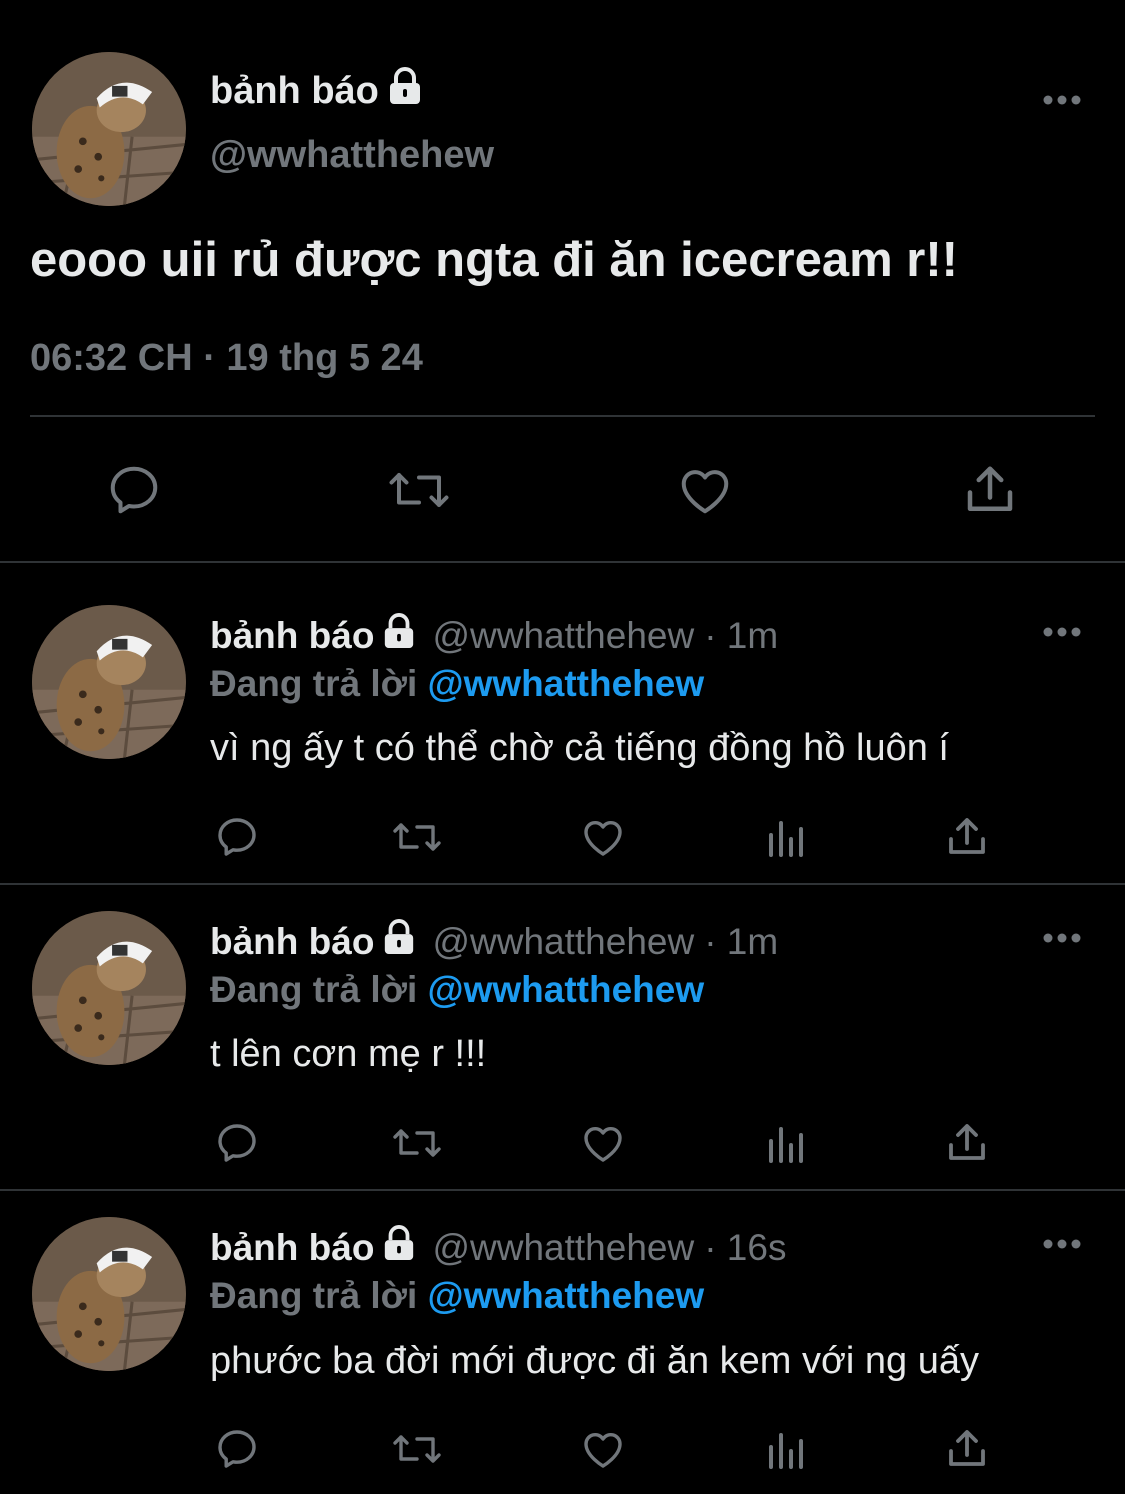 The image size is (1125, 1494). Describe the element at coordinates (494, 260) in the screenshot. I see `tweet-text: eooo uii rủ được ngta đi ăn icecream r!!` at that location.